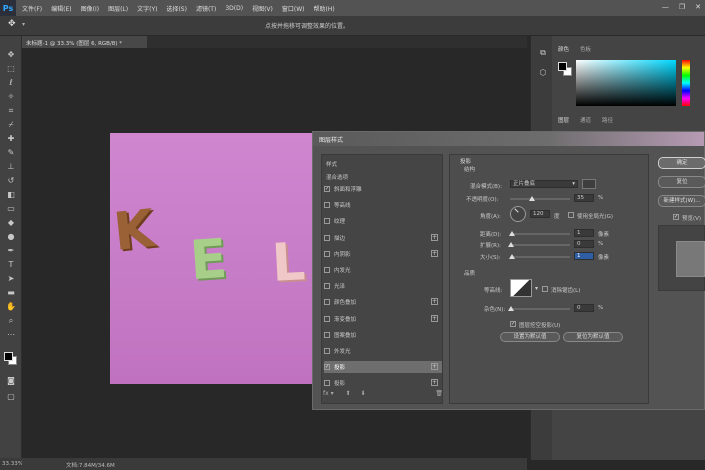 This screenshot has width=705, height=470. Describe the element at coordinates (11, 307) in the screenshot. I see `hand-icon: ✋` at that location.